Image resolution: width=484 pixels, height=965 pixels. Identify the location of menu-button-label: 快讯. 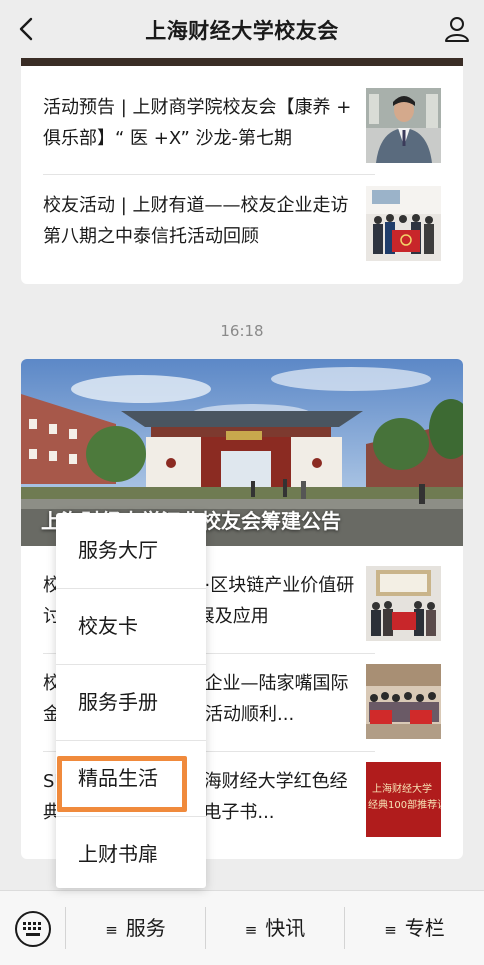
(285, 928).